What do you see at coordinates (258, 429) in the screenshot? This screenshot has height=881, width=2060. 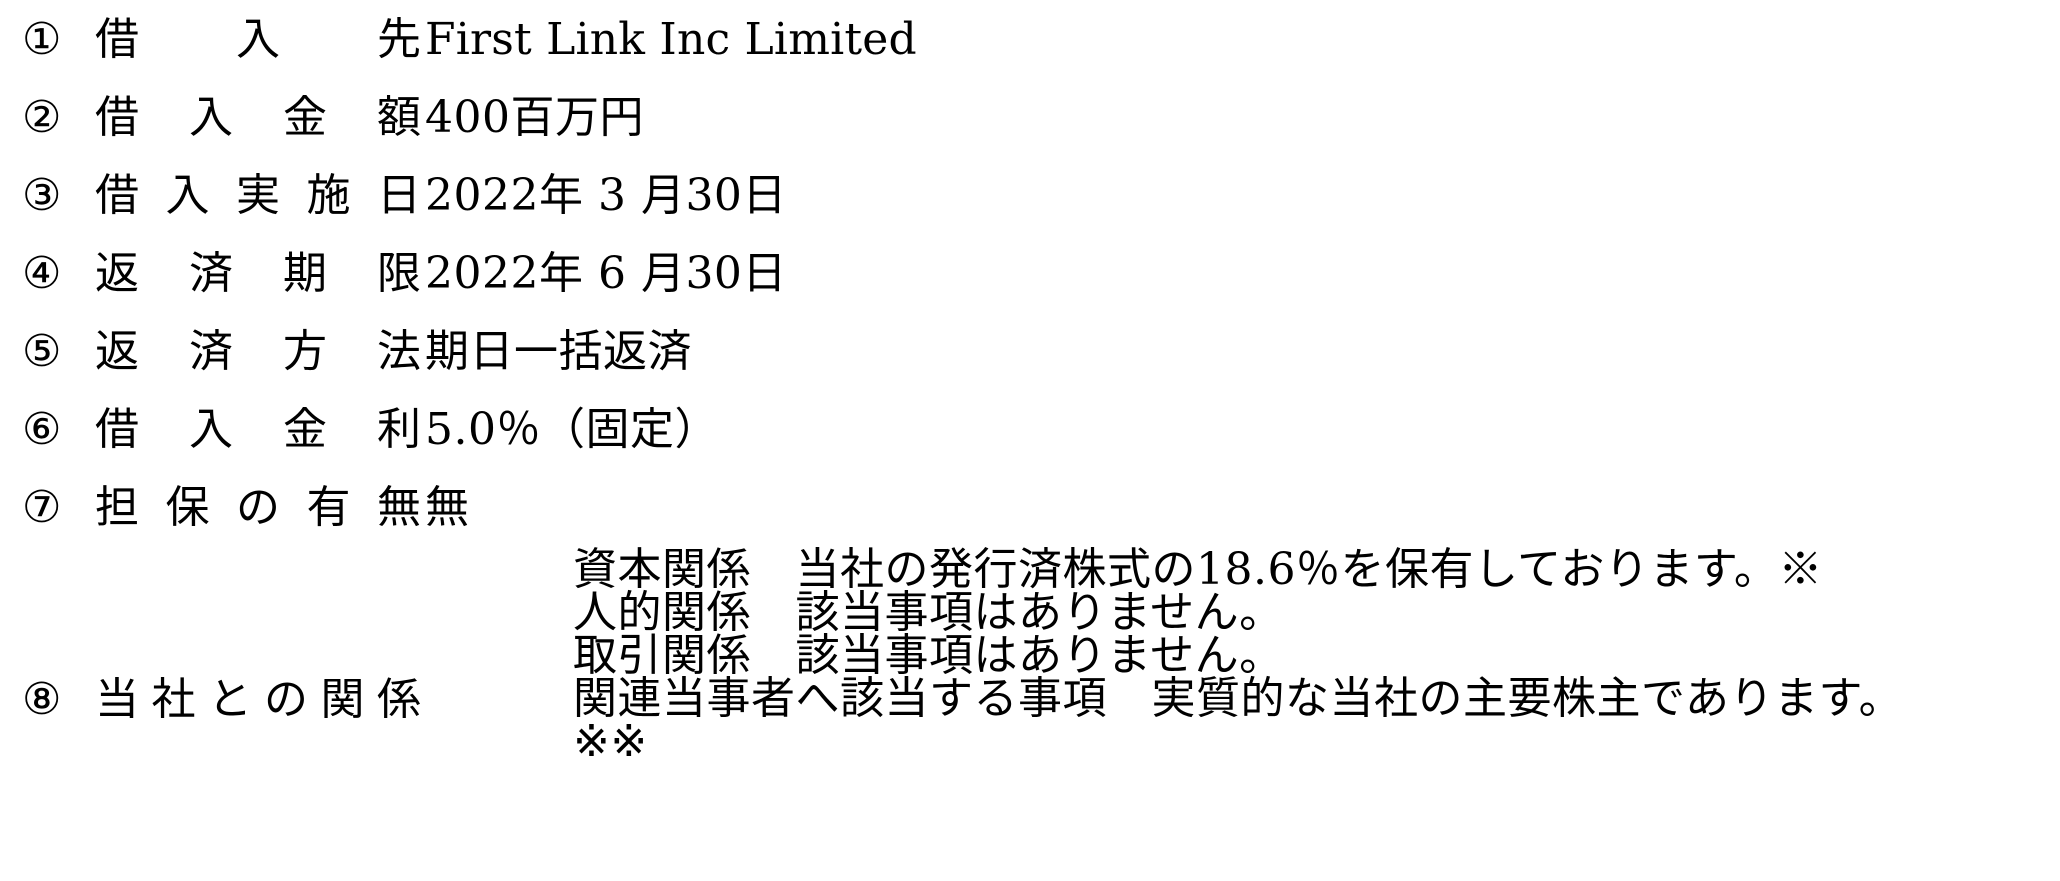 I see `list-label-6: 借入金利` at bounding box center [258, 429].